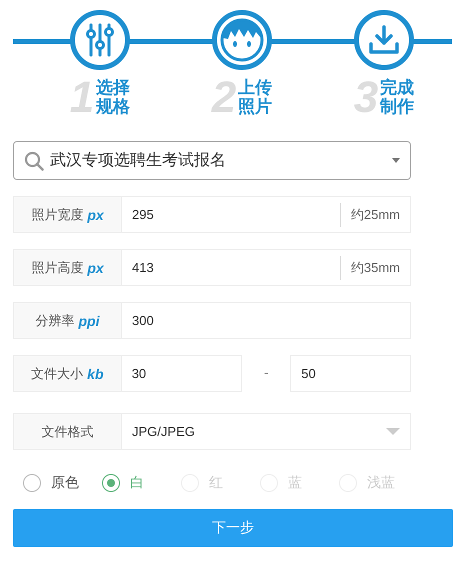 The width and height of the screenshot is (466, 567). I want to click on format-select: JPG/JPEG, so click(266, 431).